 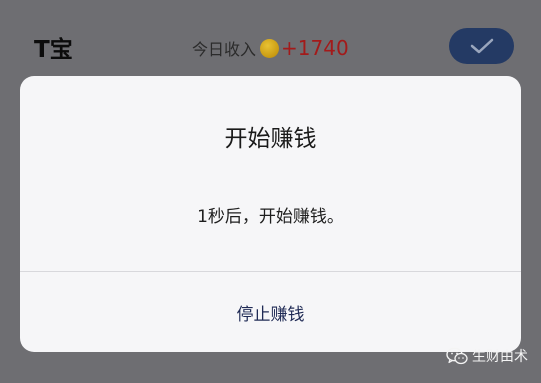 What do you see at coordinates (457, 356) in the screenshot?
I see `wechat-icon` at bounding box center [457, 356].